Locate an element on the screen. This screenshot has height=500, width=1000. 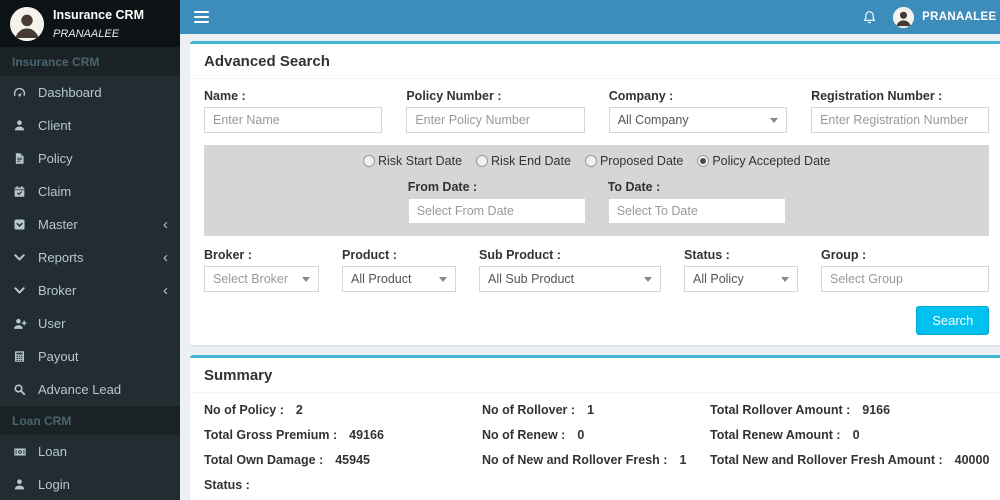
user-menu: PRANAALEE is located at coordinates (945, 17).